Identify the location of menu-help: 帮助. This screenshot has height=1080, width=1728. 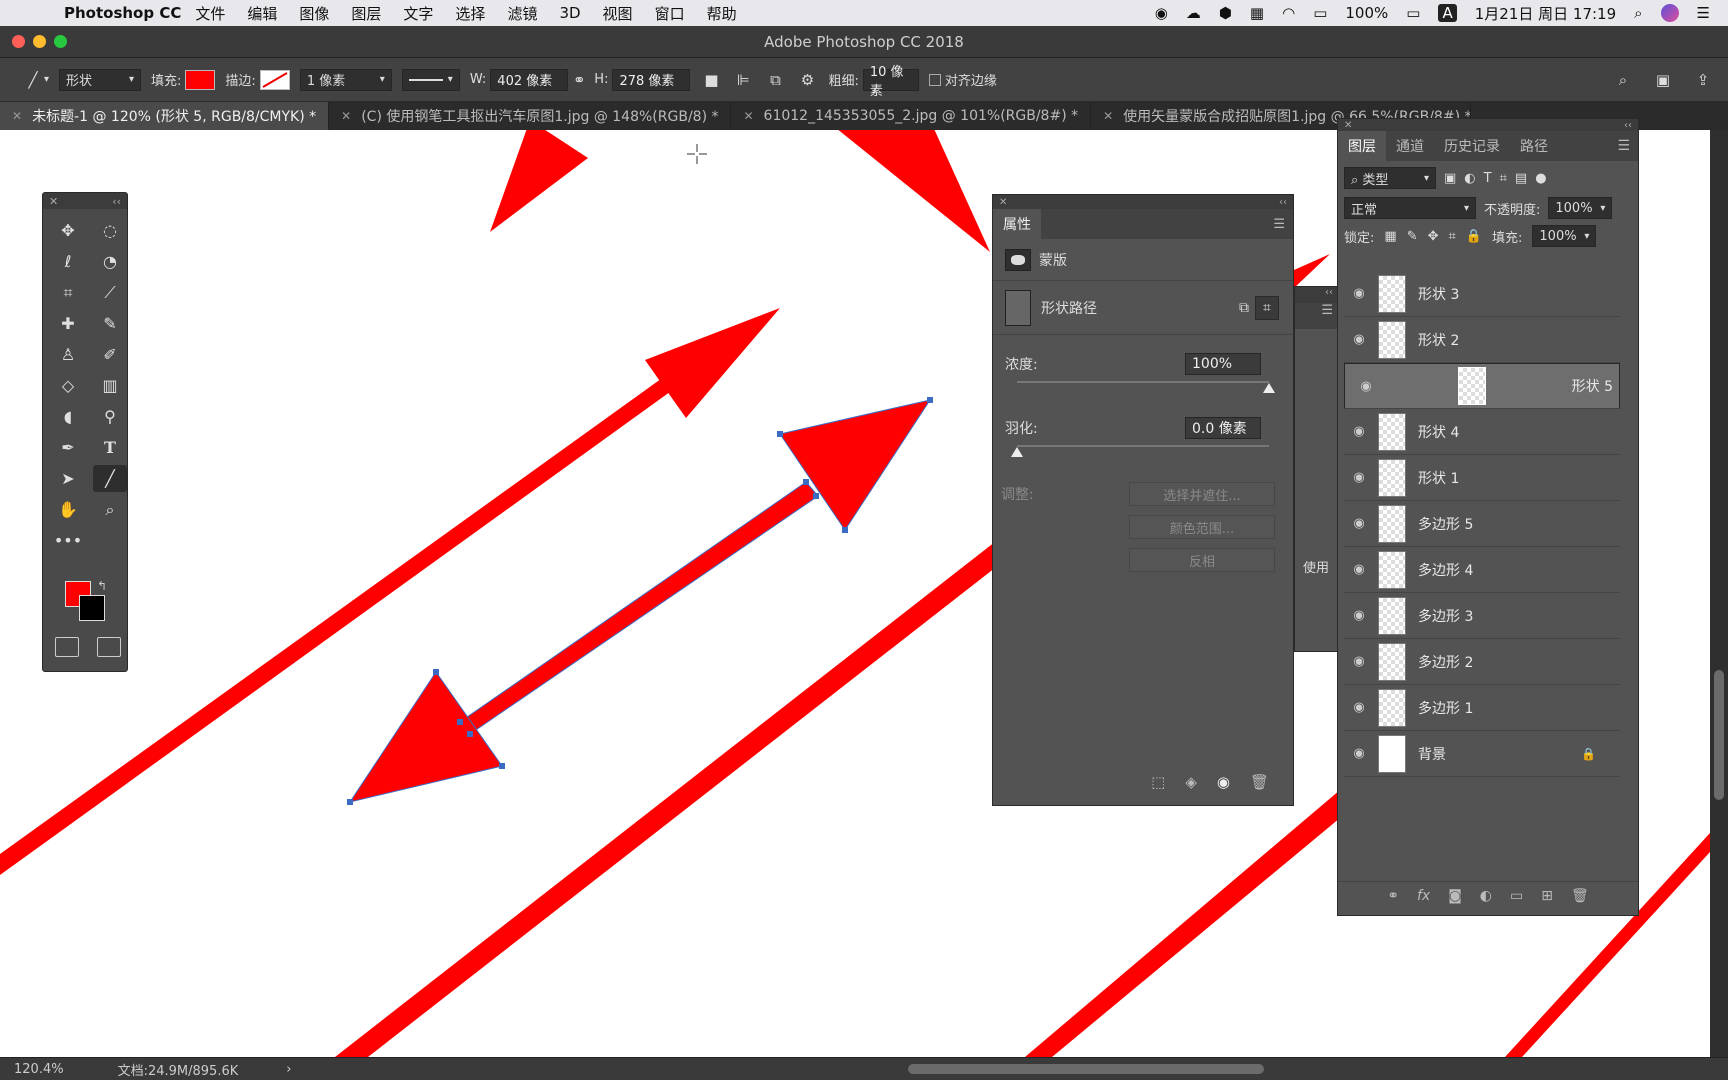
(722, 13).